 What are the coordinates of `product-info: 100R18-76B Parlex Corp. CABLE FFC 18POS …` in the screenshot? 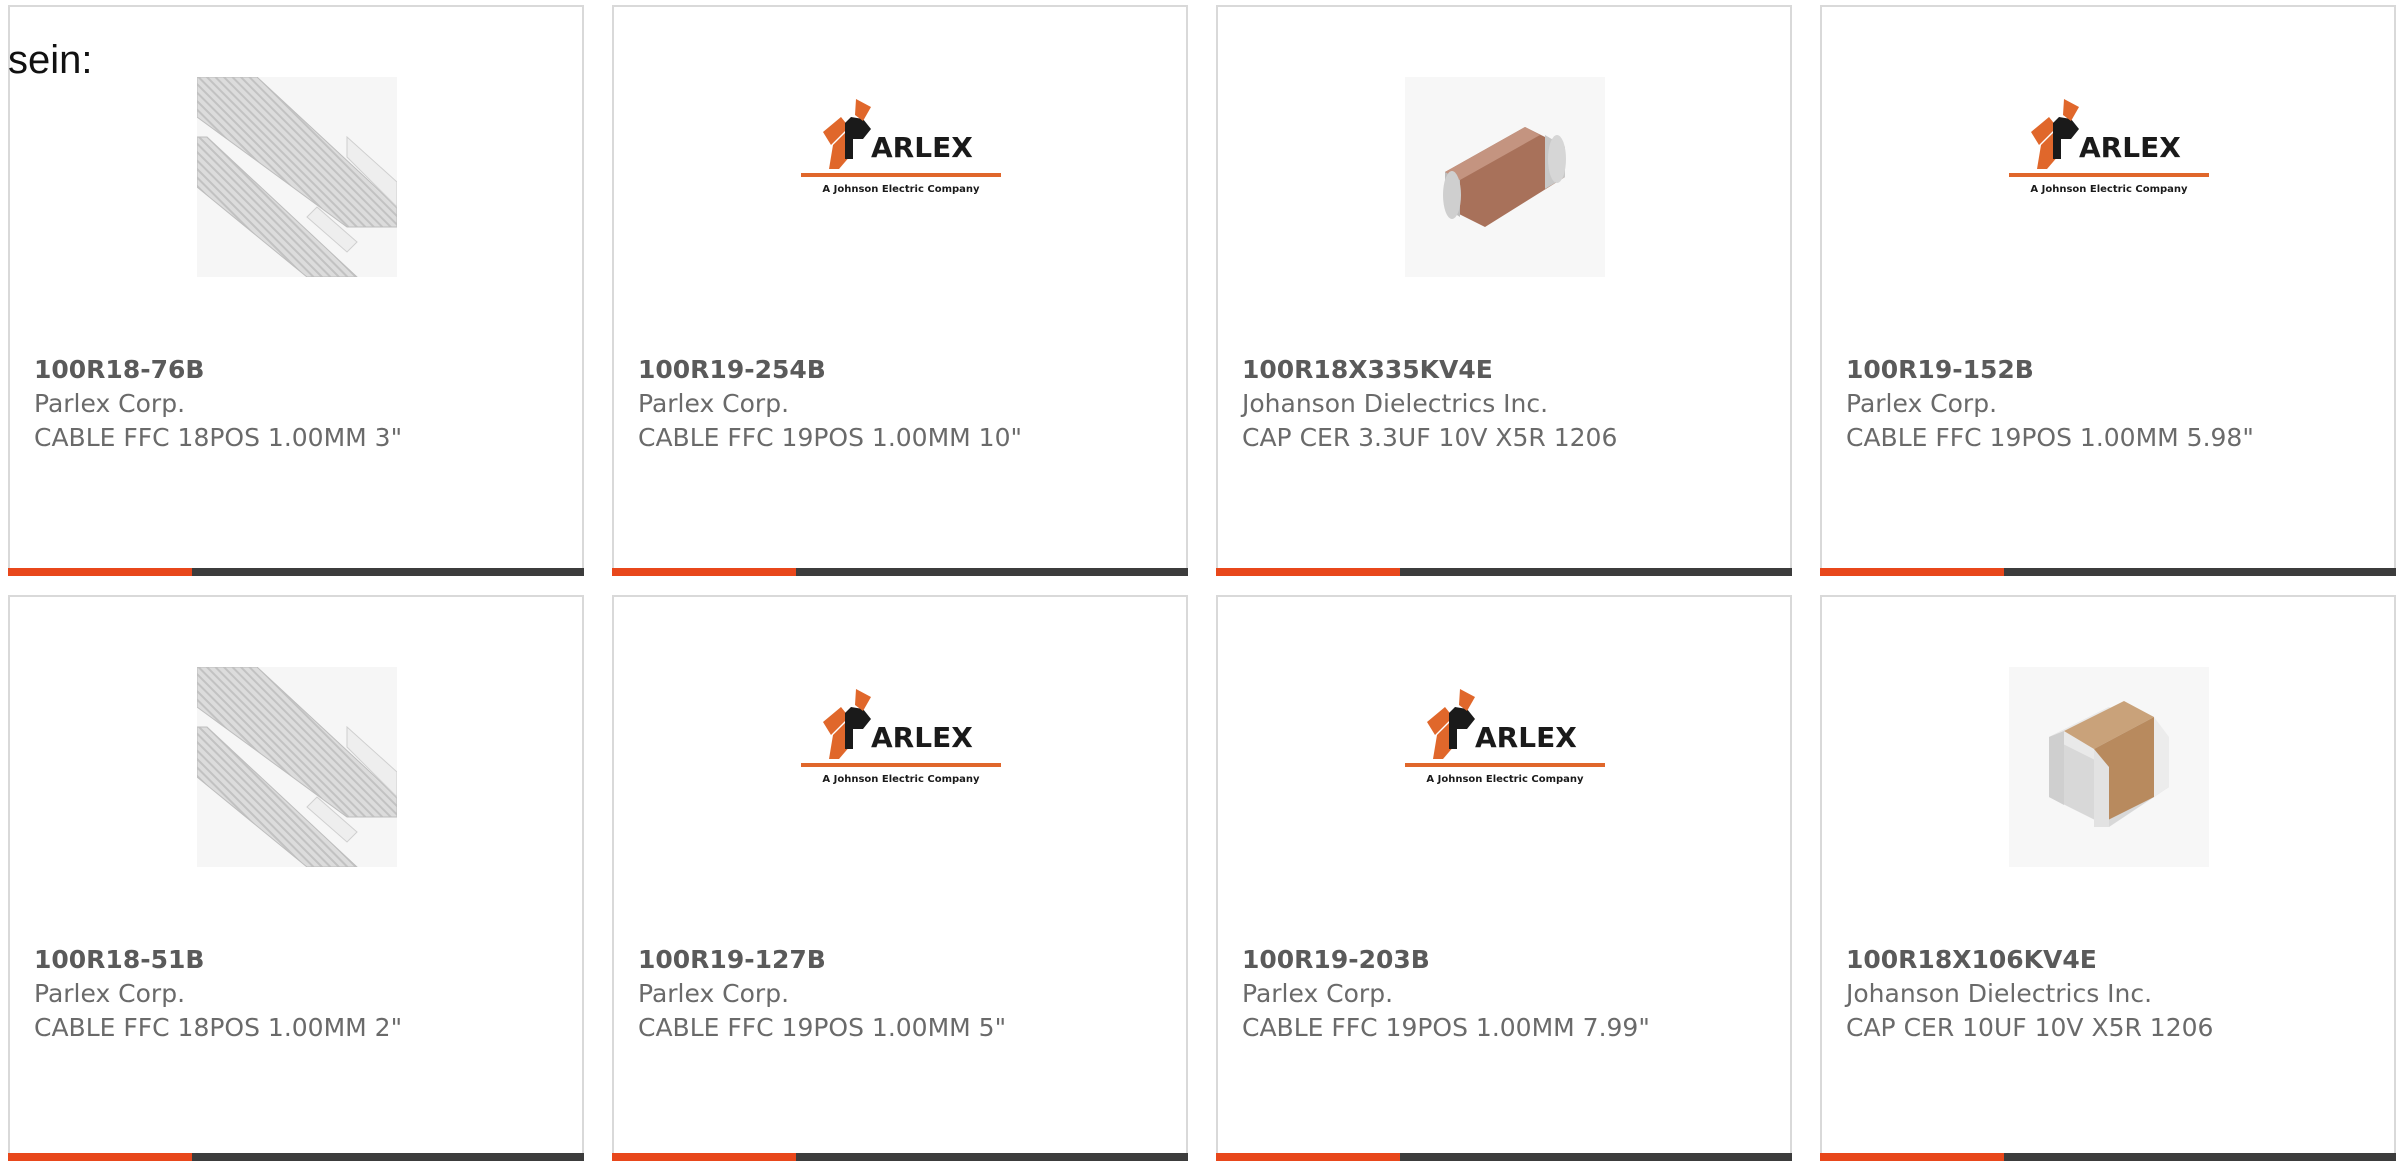 It's located at (303, 404).